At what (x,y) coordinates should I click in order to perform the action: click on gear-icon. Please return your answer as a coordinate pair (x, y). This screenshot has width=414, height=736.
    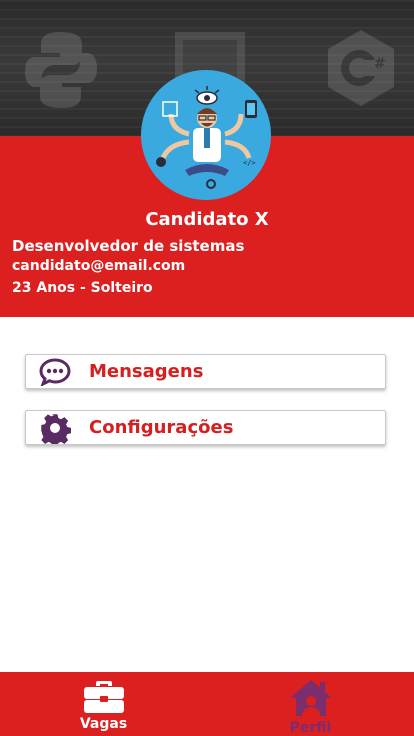
    Looking at the image, I should click on (55, 428).